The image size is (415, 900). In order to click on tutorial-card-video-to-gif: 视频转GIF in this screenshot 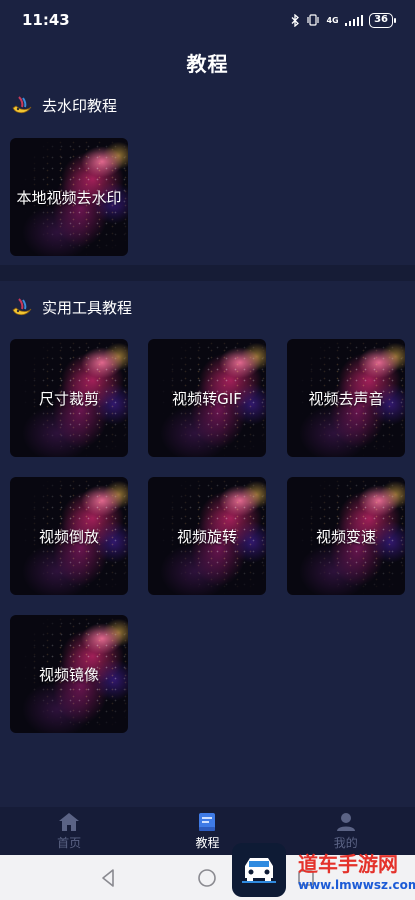, I will do `click(207, 398)`.